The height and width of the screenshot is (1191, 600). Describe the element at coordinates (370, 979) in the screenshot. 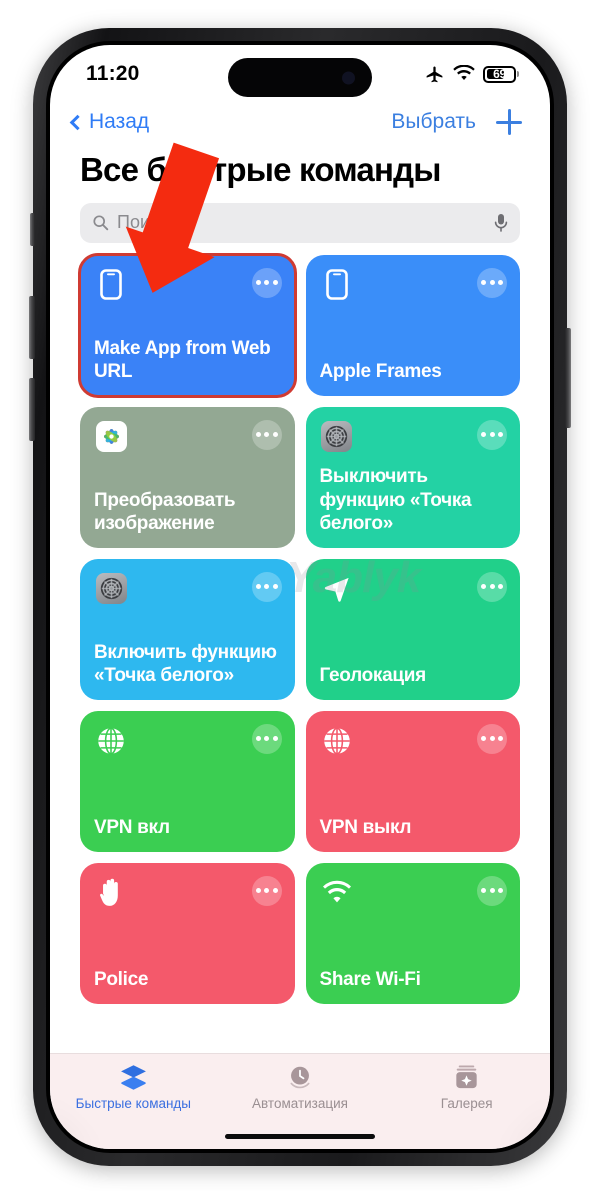

I see `shortcut-label: Share Wi-Fi` at that location.